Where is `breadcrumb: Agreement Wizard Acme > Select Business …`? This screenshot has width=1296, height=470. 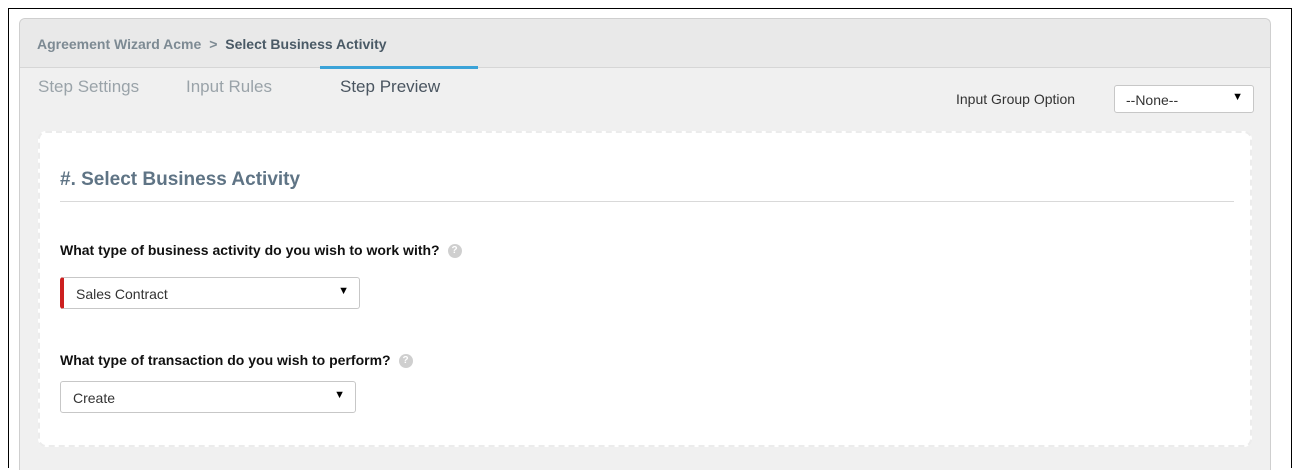 breadcrumb: Agreement Wizard Acme > Select Business … is located at coordinates (212, 44).